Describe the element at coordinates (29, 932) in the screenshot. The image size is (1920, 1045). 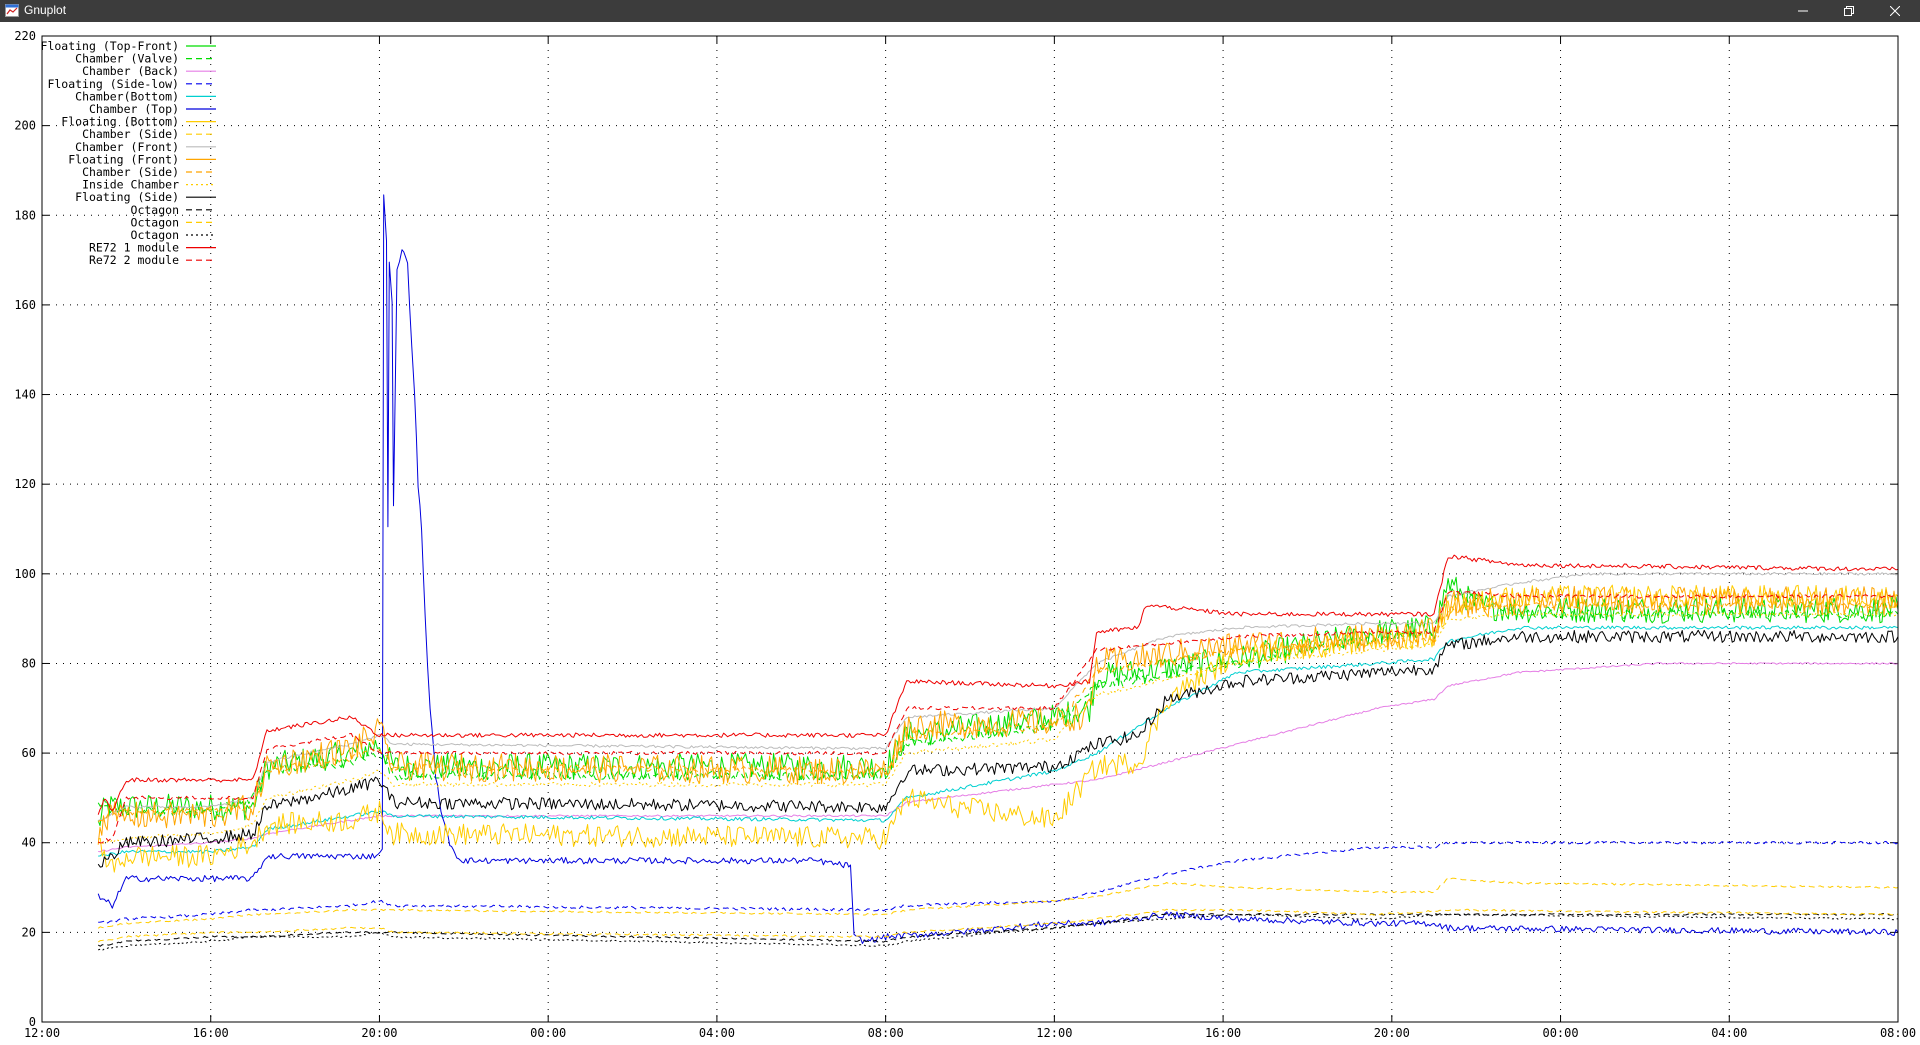
I see `y-tick-label: 20` at that location.